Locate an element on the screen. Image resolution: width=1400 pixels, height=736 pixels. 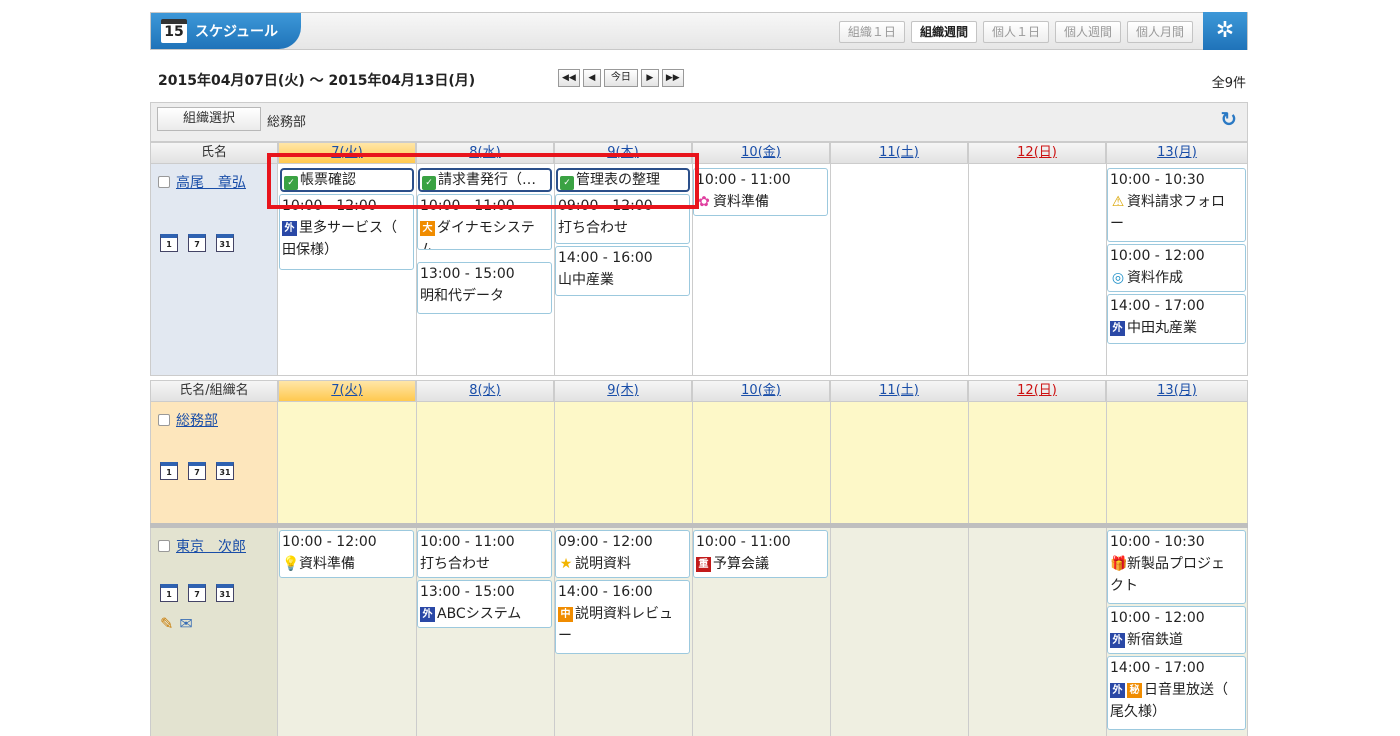
schedule-event: 10:00 - 12:00 💡資料準備 is located at coordinates (346, 554).